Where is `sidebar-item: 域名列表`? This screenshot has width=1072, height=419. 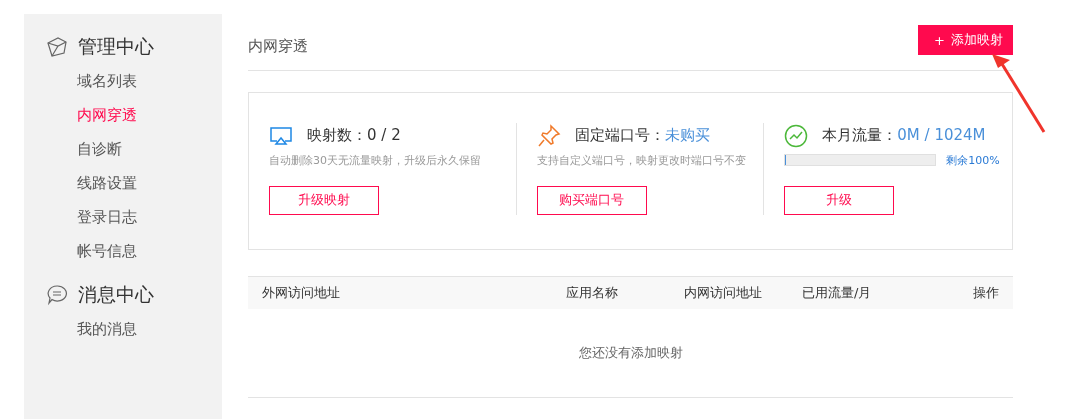
sidebar-item: 域名列表 is located at coordinates (107, 81).